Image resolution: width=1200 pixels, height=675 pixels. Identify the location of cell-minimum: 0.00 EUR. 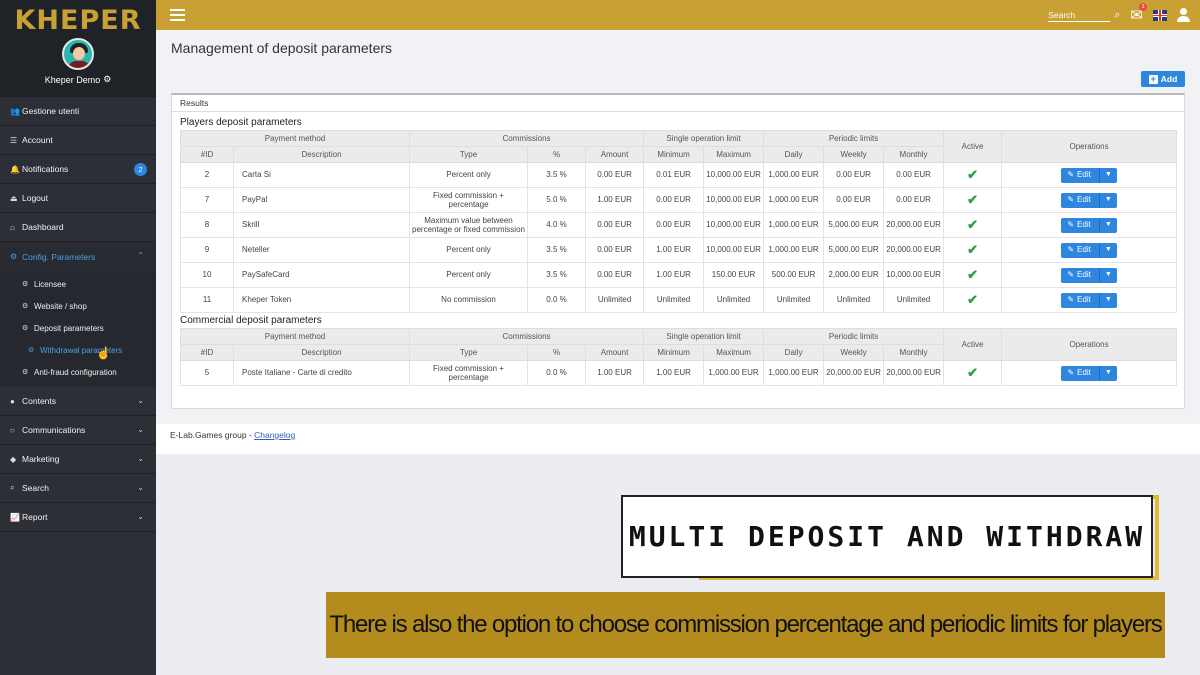
(674, 200).